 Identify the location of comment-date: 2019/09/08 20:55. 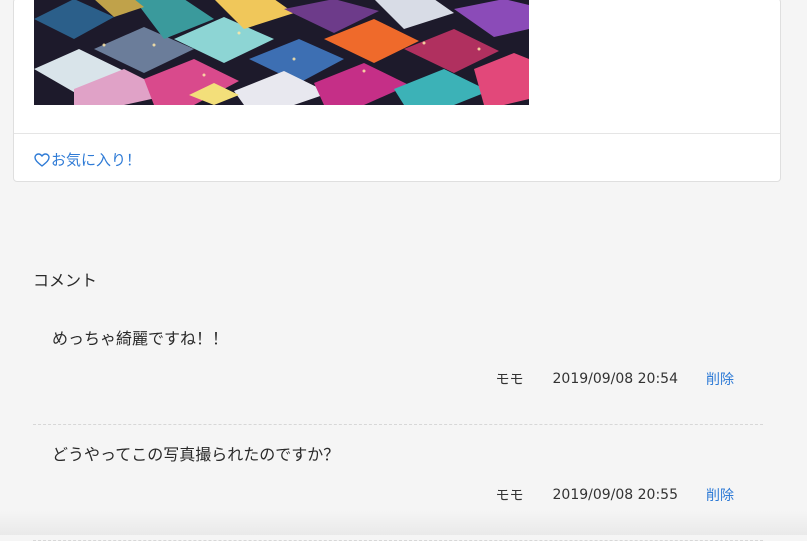
(615, 495).